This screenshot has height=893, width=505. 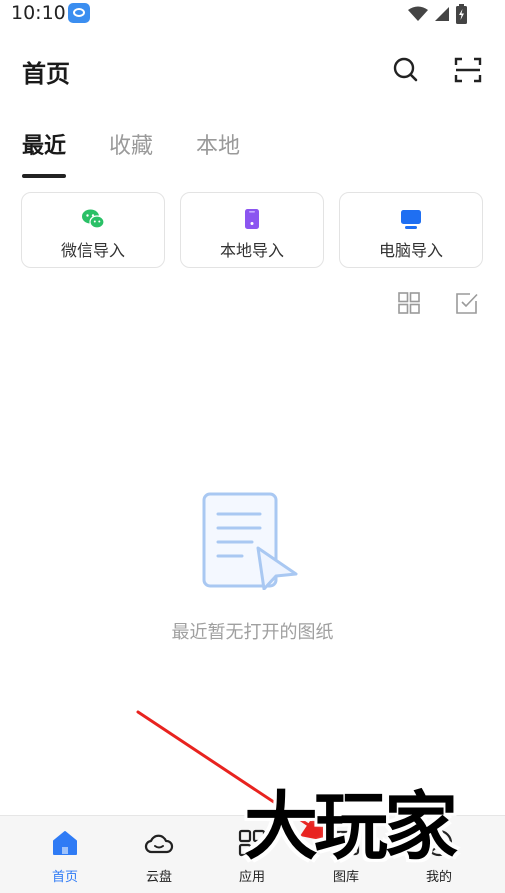 What do you see at coordinates (79, 13) in the screenshot?
I see `app-notification-icon` at bounding box center [79, 13].